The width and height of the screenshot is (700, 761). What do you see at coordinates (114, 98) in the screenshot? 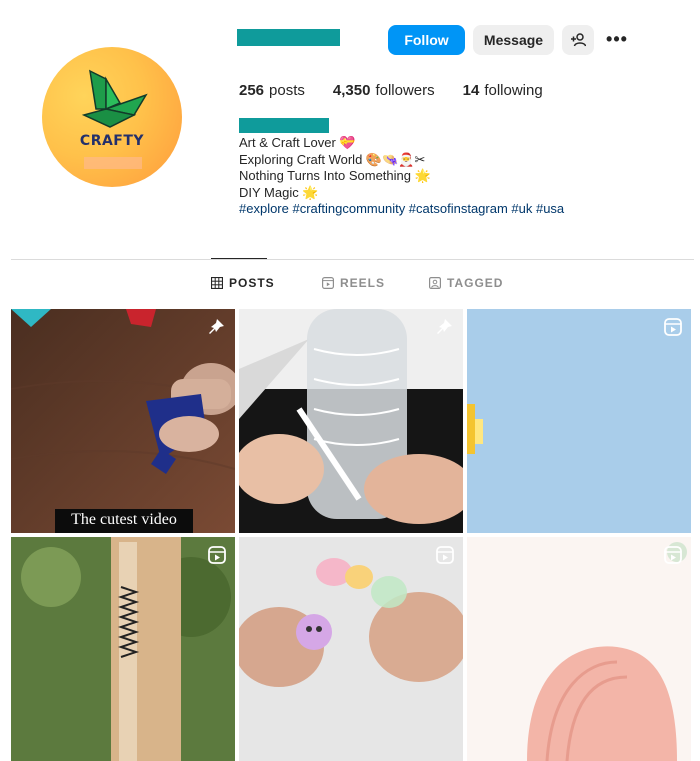
I see `origami-swan-logo` at bounding box center [114, 98].